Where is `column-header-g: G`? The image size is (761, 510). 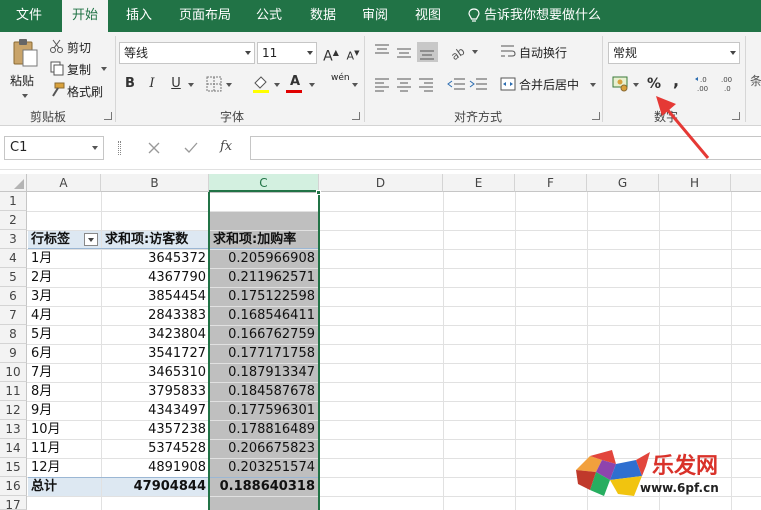 column-header-g: G is located at coordinates (623, 183).